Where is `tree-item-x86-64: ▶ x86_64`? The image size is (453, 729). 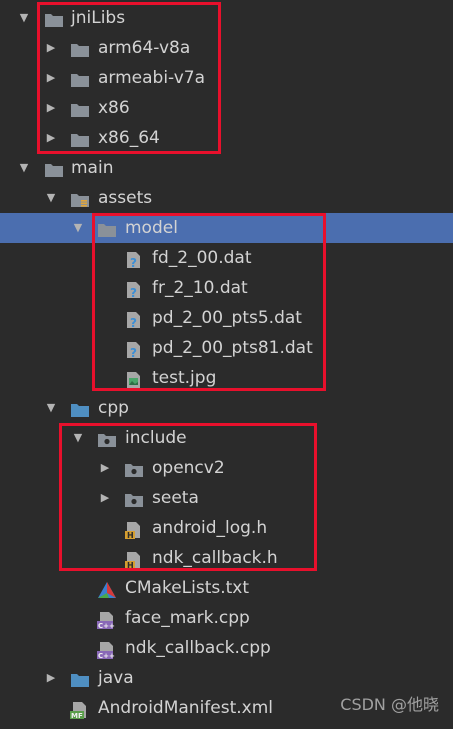
tree-item-x86-64: ▶ x86_64 is located at coordinates (226, 138).